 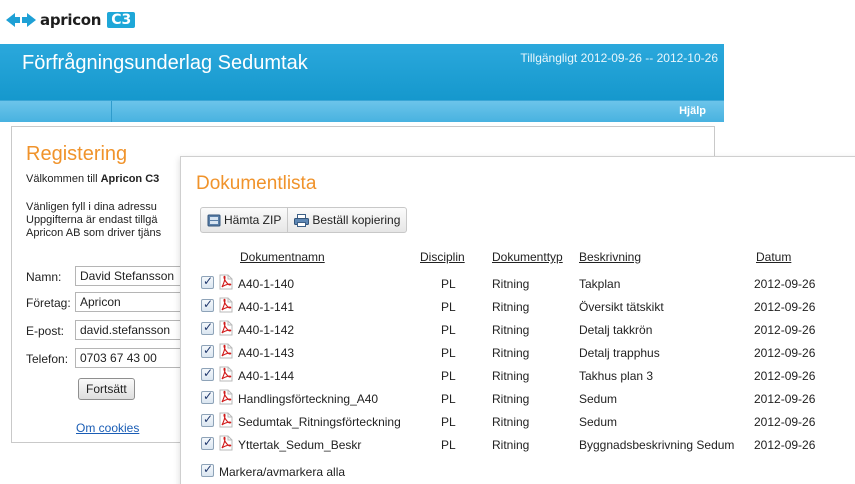 What do you see at coordinates (45, 331) in the screenshot?
I see `email-label: E-post:` at bounding box center [45, 331].